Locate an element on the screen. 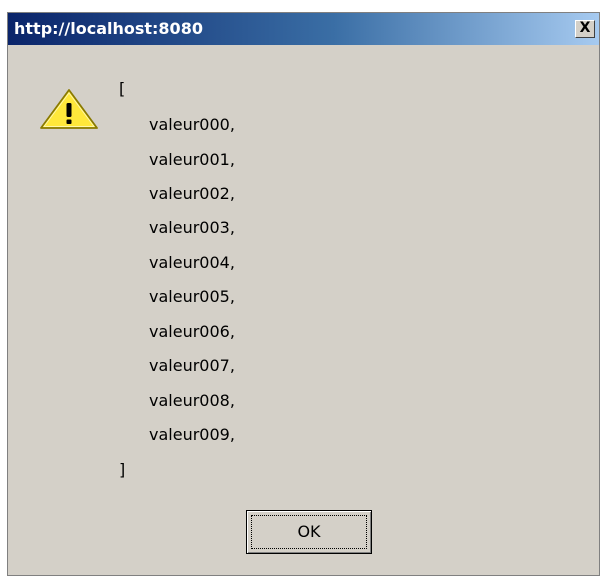 Image resolution: width=603 pixels, height=578 pixels. close-button: X is located at coordinates (585, 29).